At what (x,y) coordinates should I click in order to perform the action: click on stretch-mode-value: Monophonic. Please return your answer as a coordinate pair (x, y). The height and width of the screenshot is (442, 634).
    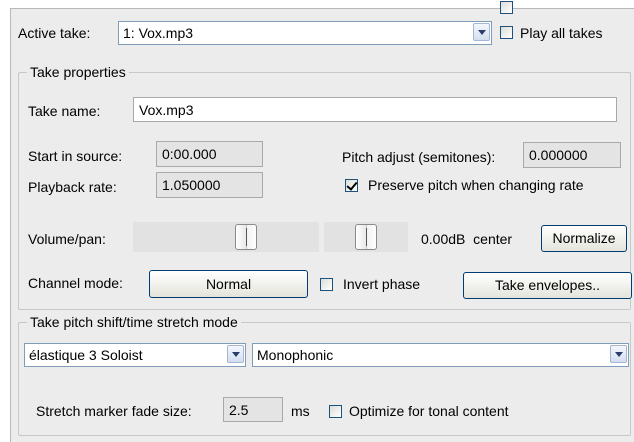
    Looking at the image, I should click on (295, 355).